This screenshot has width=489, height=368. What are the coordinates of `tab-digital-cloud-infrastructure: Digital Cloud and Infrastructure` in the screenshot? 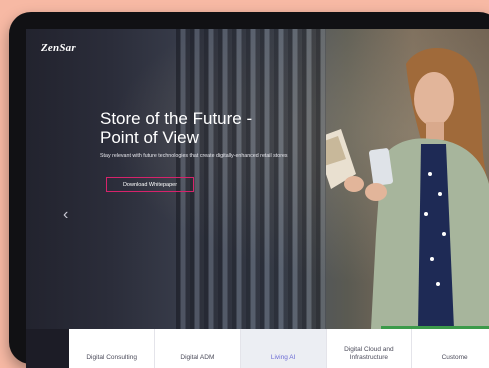 It's located at (369, 348).